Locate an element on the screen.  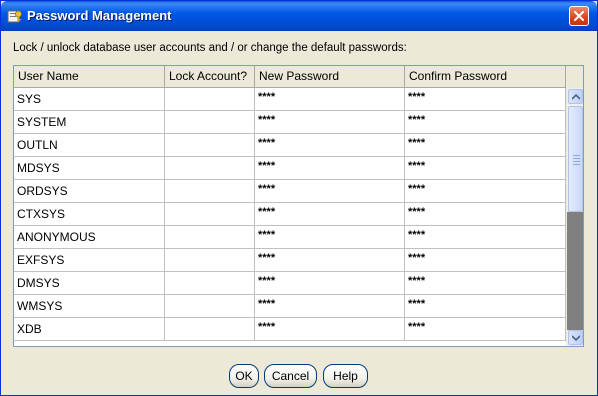
close-icon is located at coordinates (579, 16).